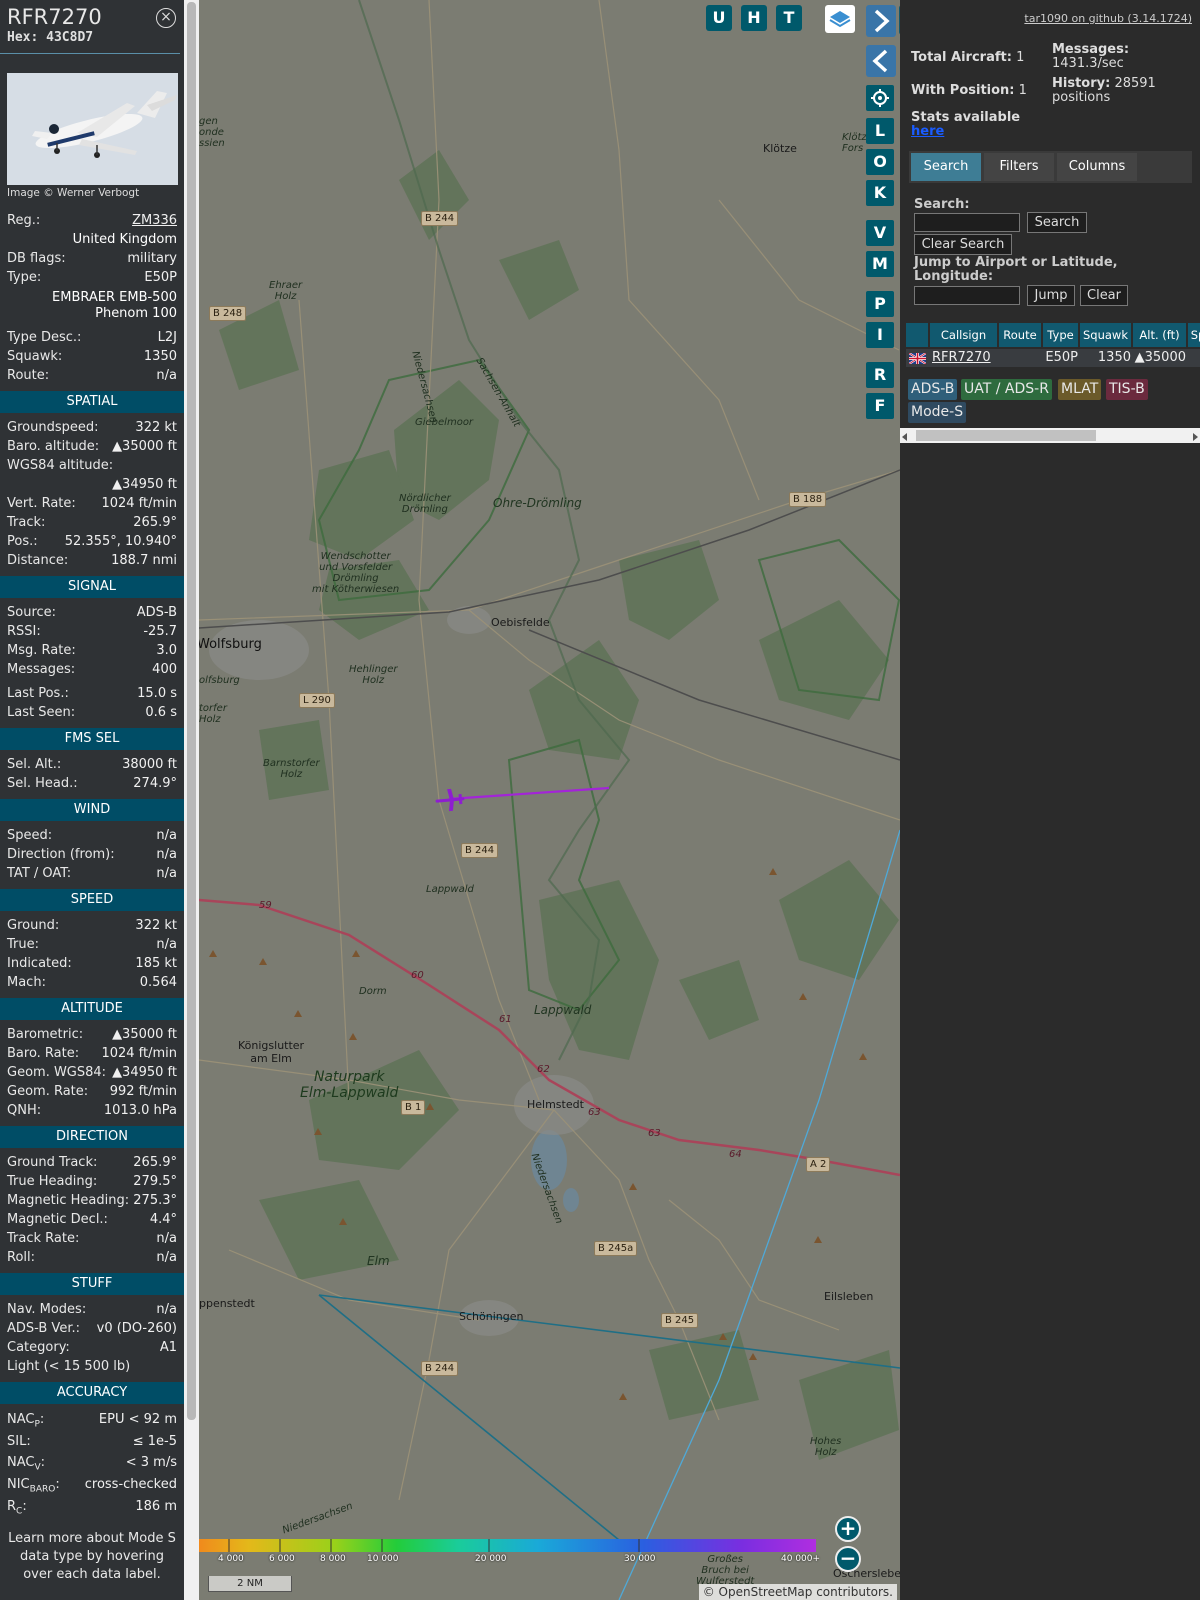 The height and width of the screenshot is (1600, 1200). What do you see at coordinates (780, 148) in the screenshot?
I see `map-label-klotze: Klötze` at bounding box center [780, 148].